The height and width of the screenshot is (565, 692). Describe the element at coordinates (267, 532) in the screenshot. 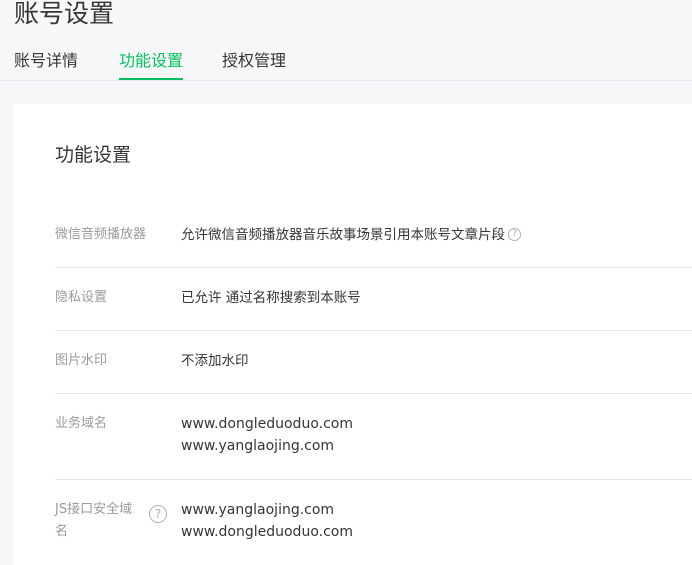

I see `js-domain-item: www.dongleduoduo.com` at that location.